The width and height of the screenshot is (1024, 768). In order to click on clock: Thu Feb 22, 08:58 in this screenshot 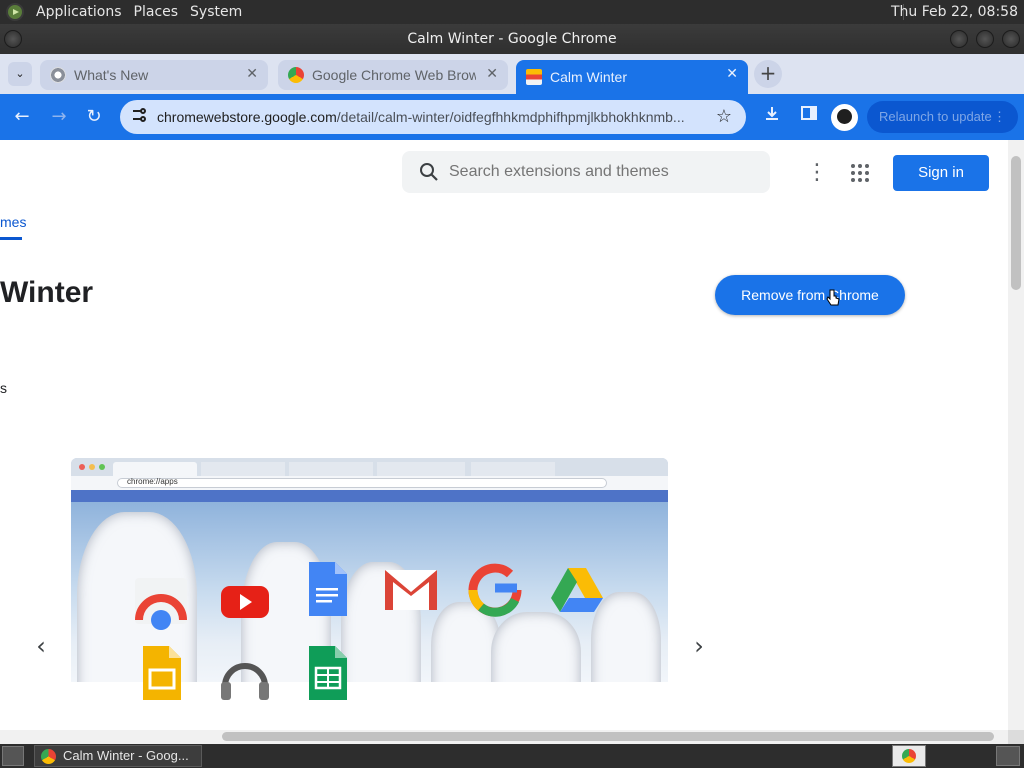, I will do `click(954, 12)`.